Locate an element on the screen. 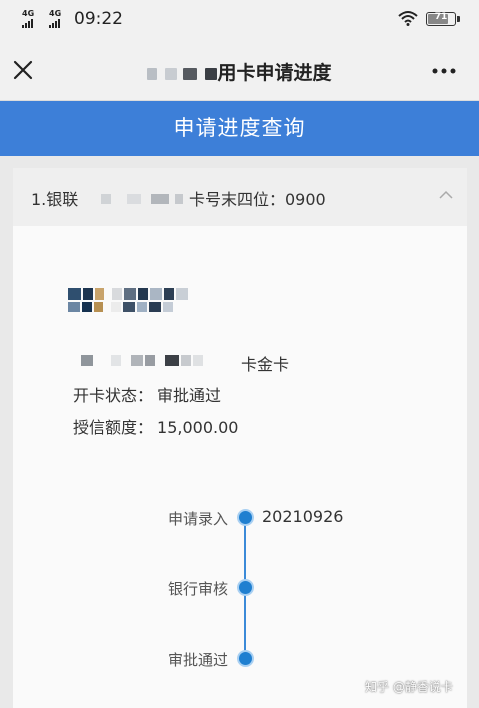 The image size is (479, 708). sim2-network-label: 4G is located at coordinates (55, 13).